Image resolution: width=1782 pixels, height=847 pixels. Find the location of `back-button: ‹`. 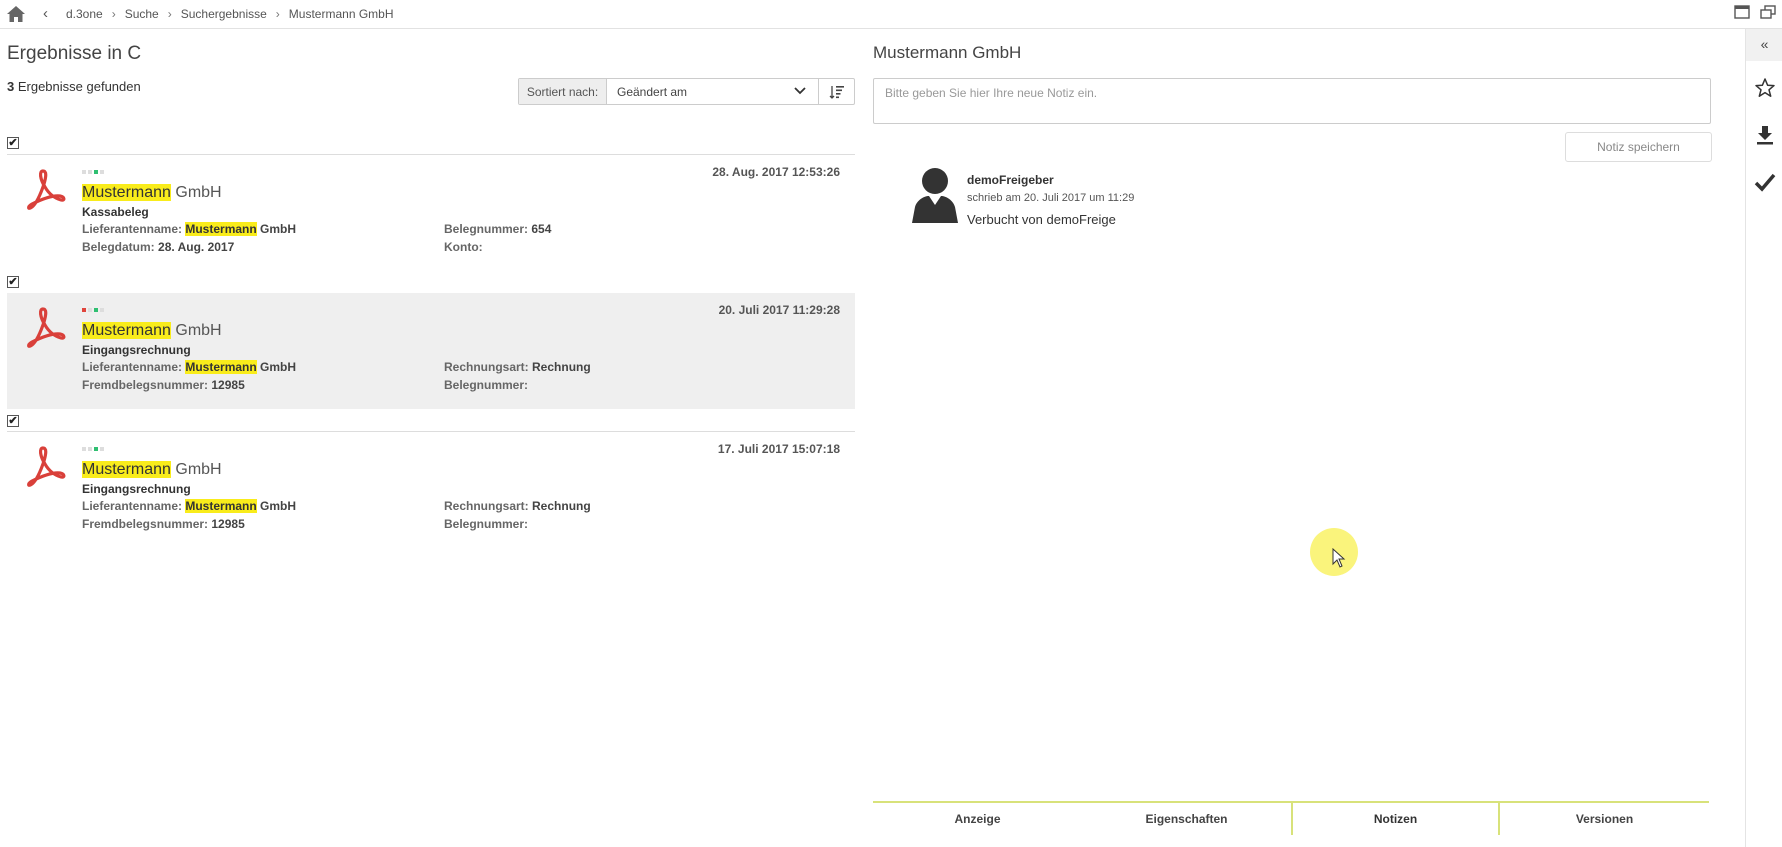

back-button: ‹ is located at coordinates (45, 13).